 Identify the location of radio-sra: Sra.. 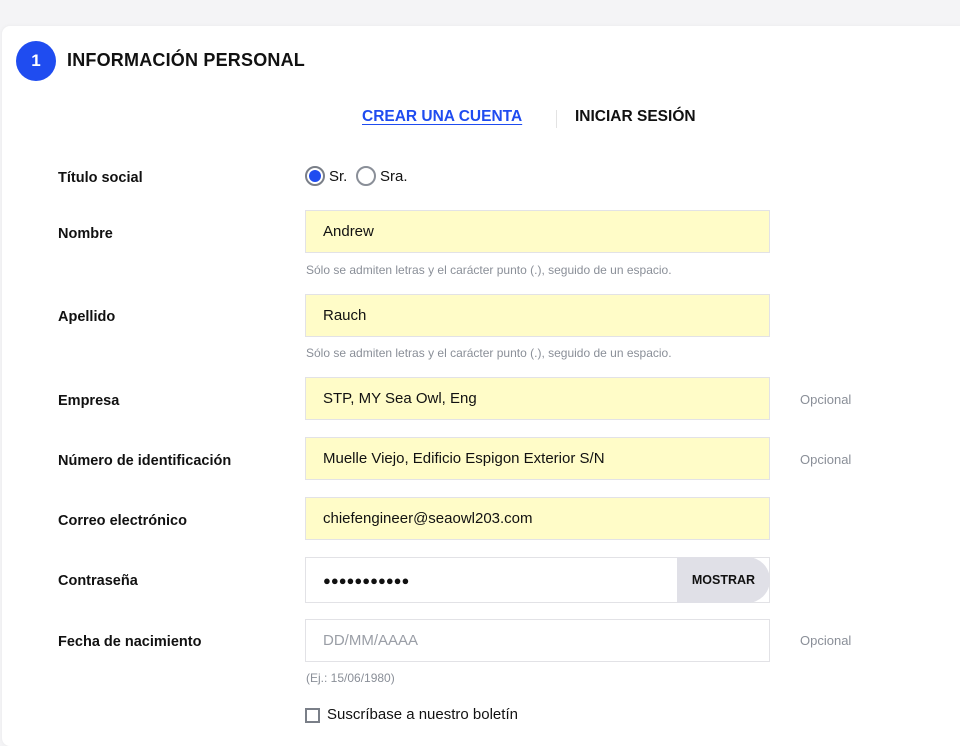
(382, 176).